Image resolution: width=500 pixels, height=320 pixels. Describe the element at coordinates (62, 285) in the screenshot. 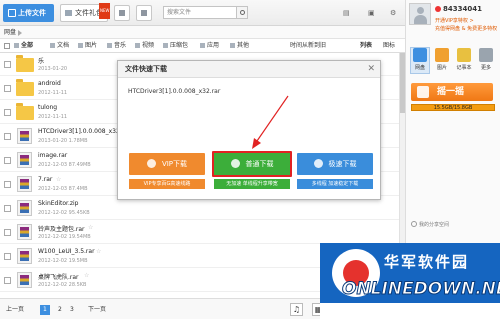

I see `file-meta: 2012-12-02 28.5KB` at that location.